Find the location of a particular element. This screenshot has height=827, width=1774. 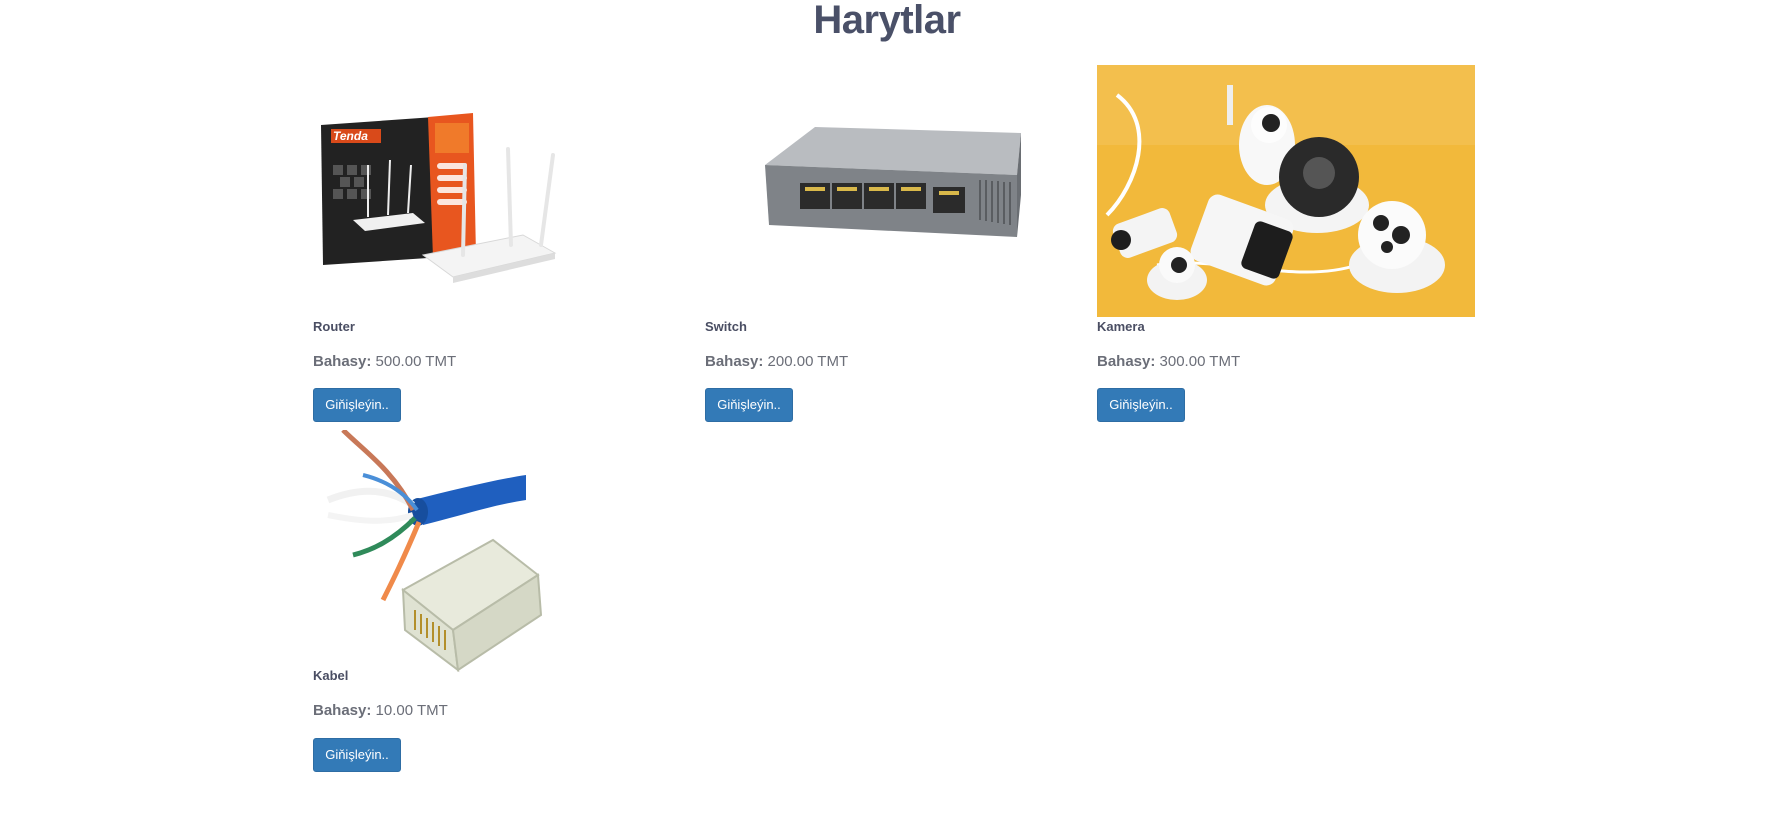

price-value: 200.00 TMT is located at coordinates (808, 361).